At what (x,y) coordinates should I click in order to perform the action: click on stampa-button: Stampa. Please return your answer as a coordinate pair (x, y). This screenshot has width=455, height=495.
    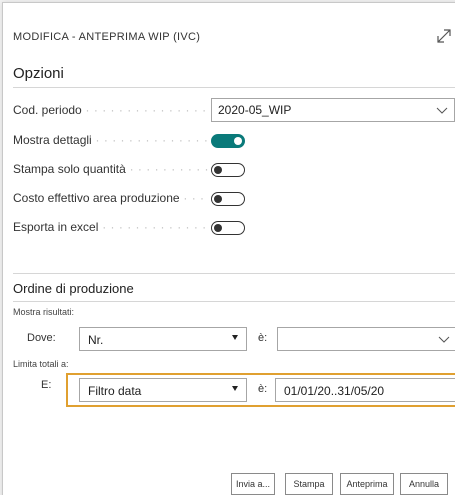
    Looking at the image, I should click on (309, 484).